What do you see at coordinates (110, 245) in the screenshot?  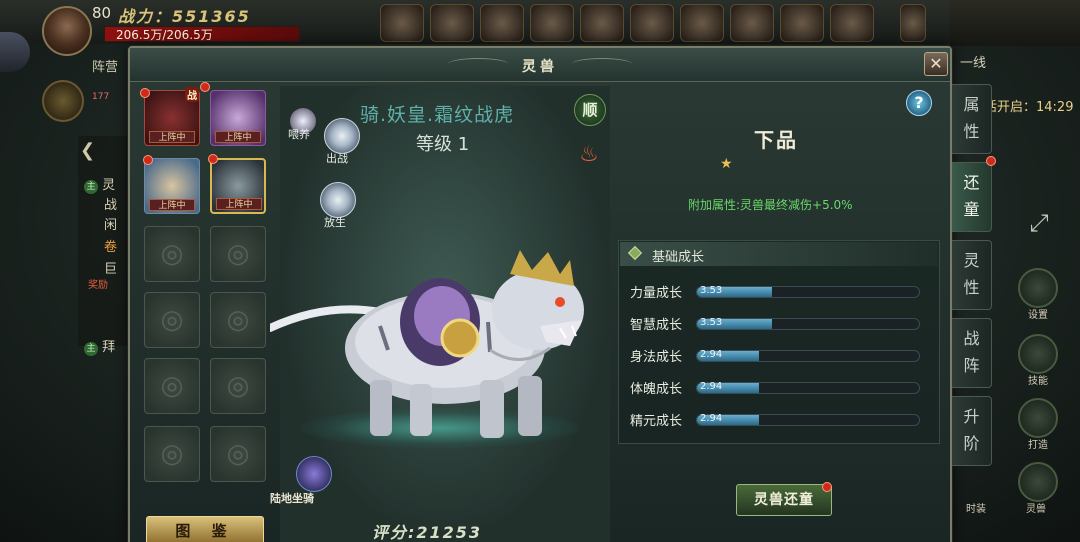 I see `quest-line-4: 卷` at bounding box center [110, 245].